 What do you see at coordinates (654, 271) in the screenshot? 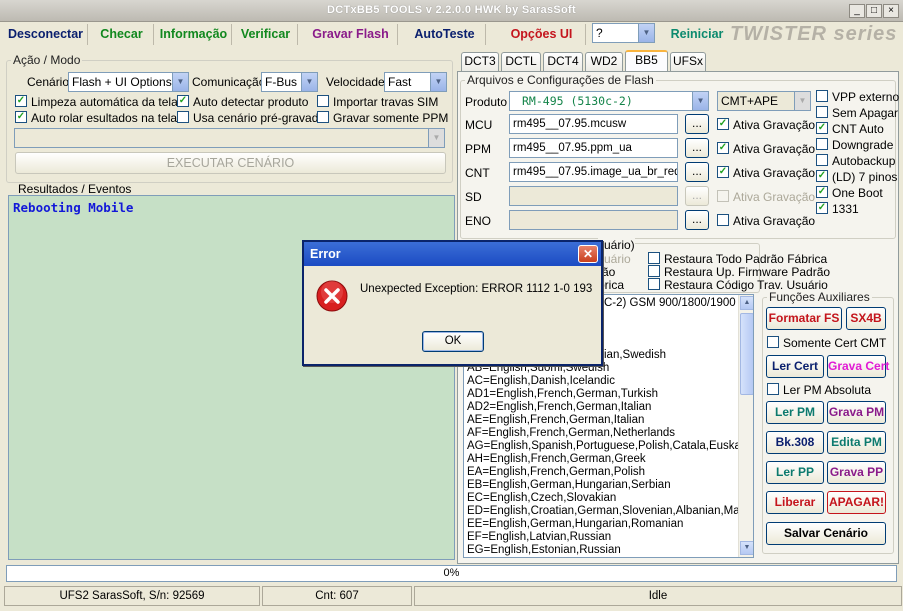
I see `restaura-firmware-checkbox` at bounding box center [654, 271].